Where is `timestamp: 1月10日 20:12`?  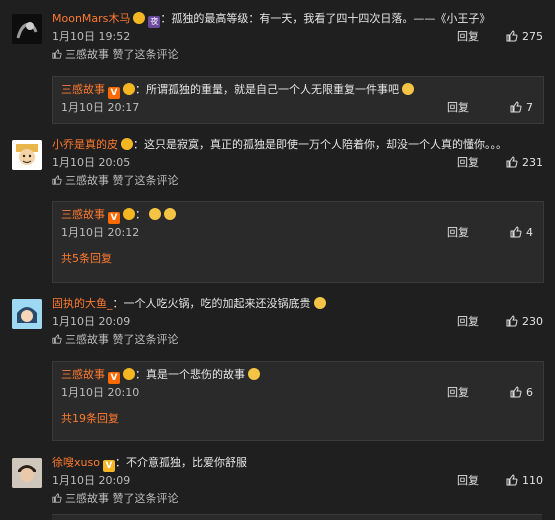 timestamp: 1月10日 20:12 is located at coordinates (100, 232).